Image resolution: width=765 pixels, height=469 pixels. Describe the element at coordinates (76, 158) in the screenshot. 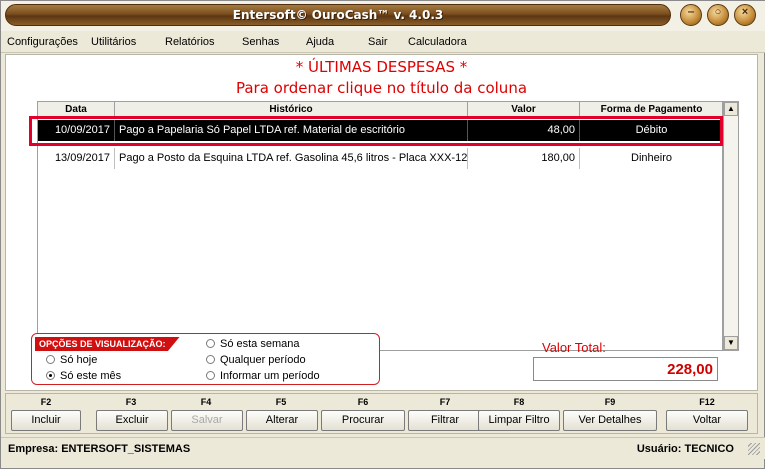

I see `cell-data: 13/09/2017` at that location.